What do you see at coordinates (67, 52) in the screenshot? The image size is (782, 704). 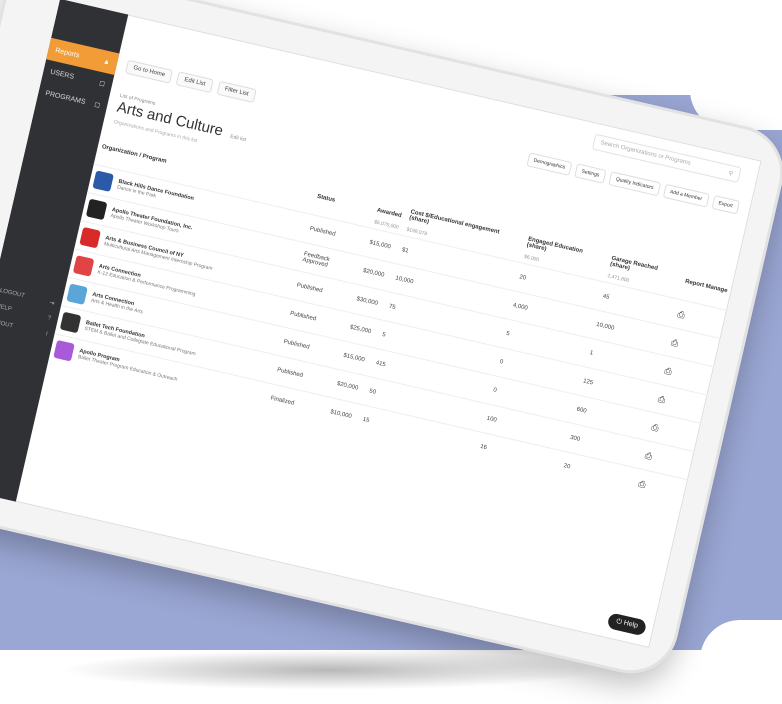 I see `sidebar-item-label: Reports` at bounding box center [67, 52].